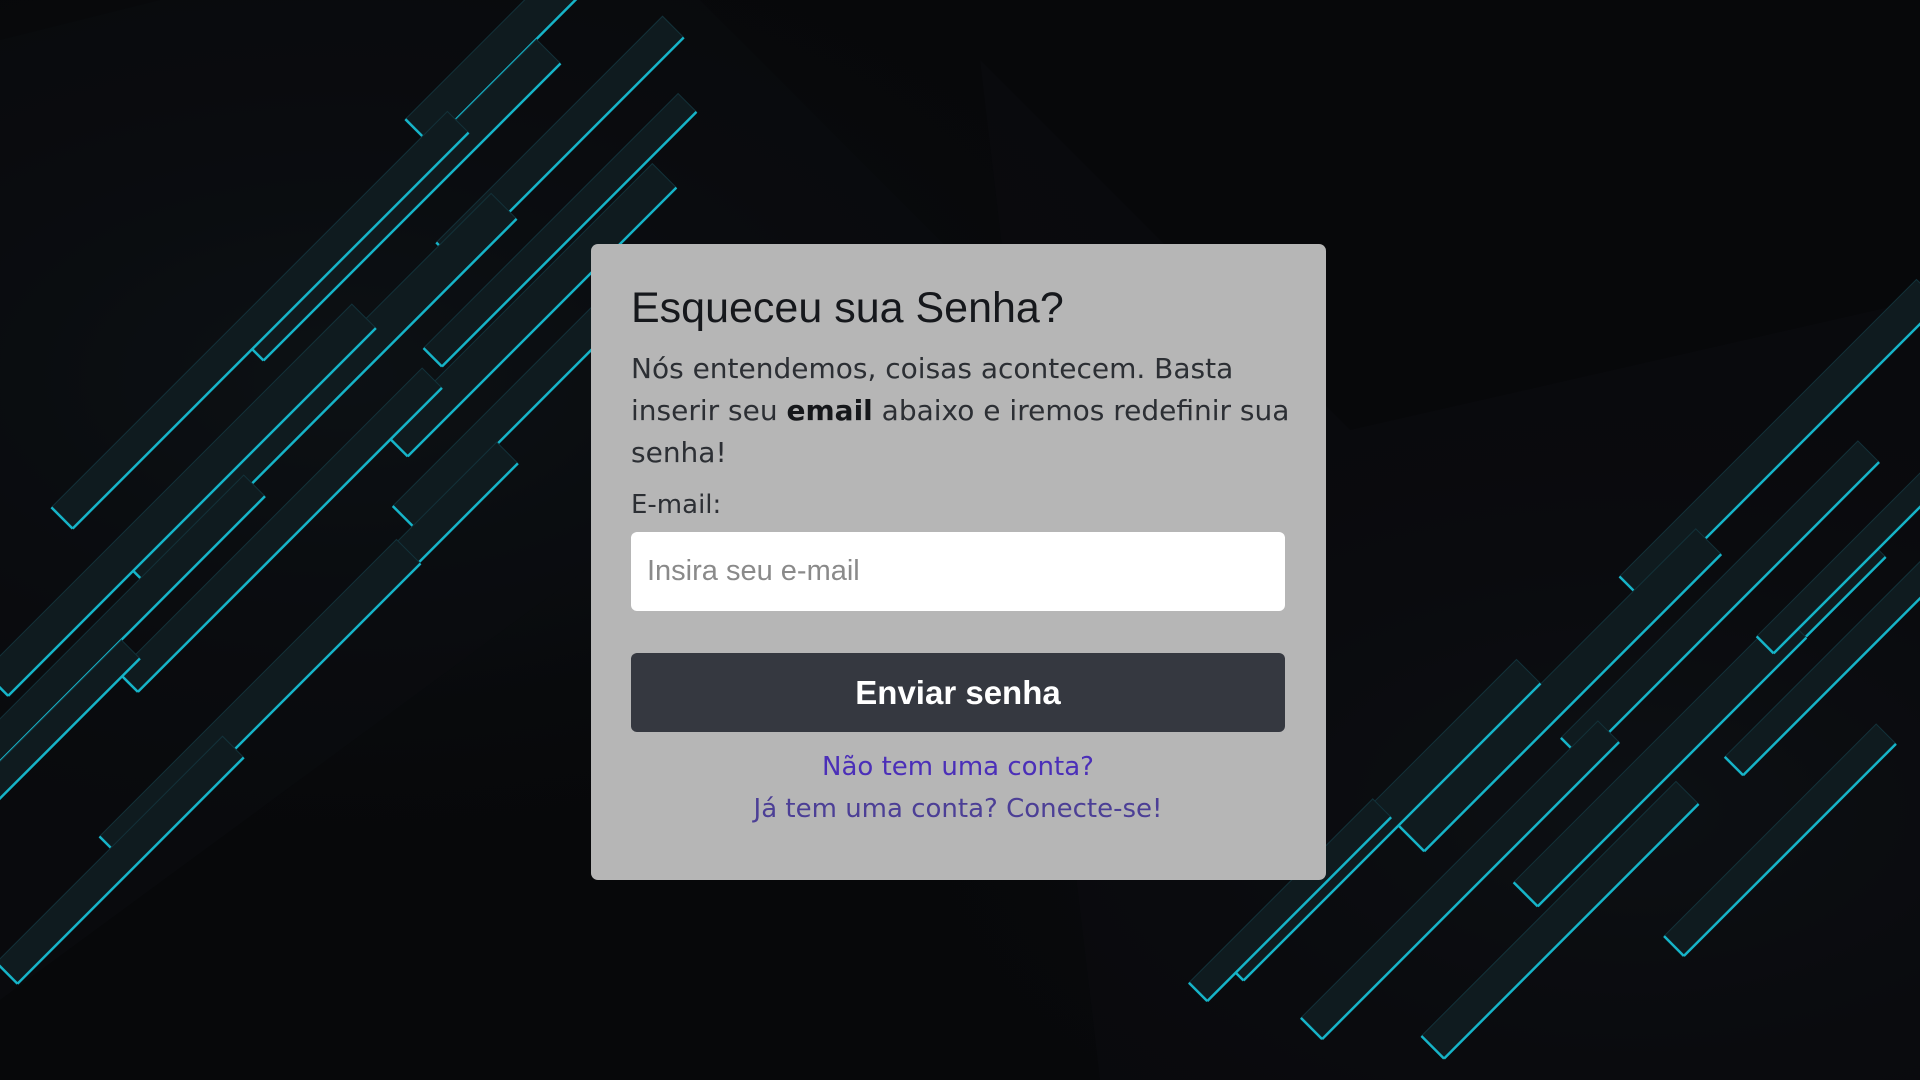  What do you see at coordinates (847, 308) in the screenshot?
I see `page-title: Esqueceu sua Senha?` at bounding box center [847, 308].